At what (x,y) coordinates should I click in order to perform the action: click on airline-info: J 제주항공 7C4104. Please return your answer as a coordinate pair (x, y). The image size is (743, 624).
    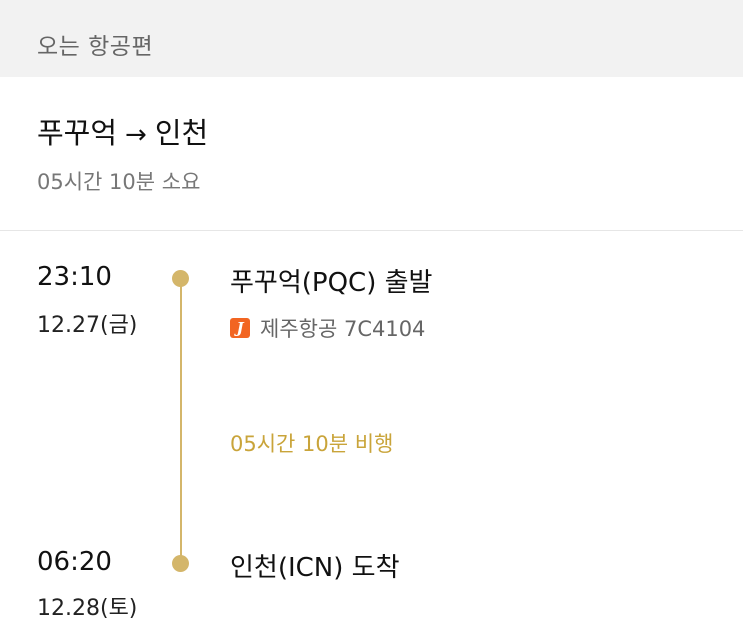
    Looking at the image, I should click on (327, 328).